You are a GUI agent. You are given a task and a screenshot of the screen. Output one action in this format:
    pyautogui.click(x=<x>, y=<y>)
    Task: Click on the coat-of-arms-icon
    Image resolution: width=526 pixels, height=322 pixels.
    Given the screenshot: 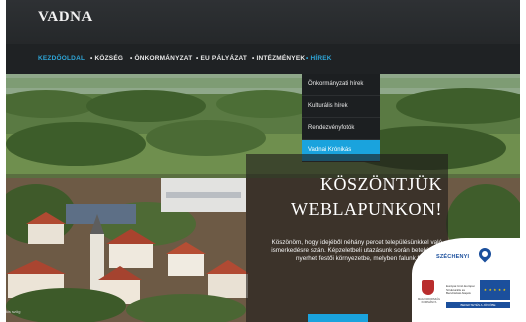 What is the action you would take?
    pyautogui.click(x=428, y=287)
    